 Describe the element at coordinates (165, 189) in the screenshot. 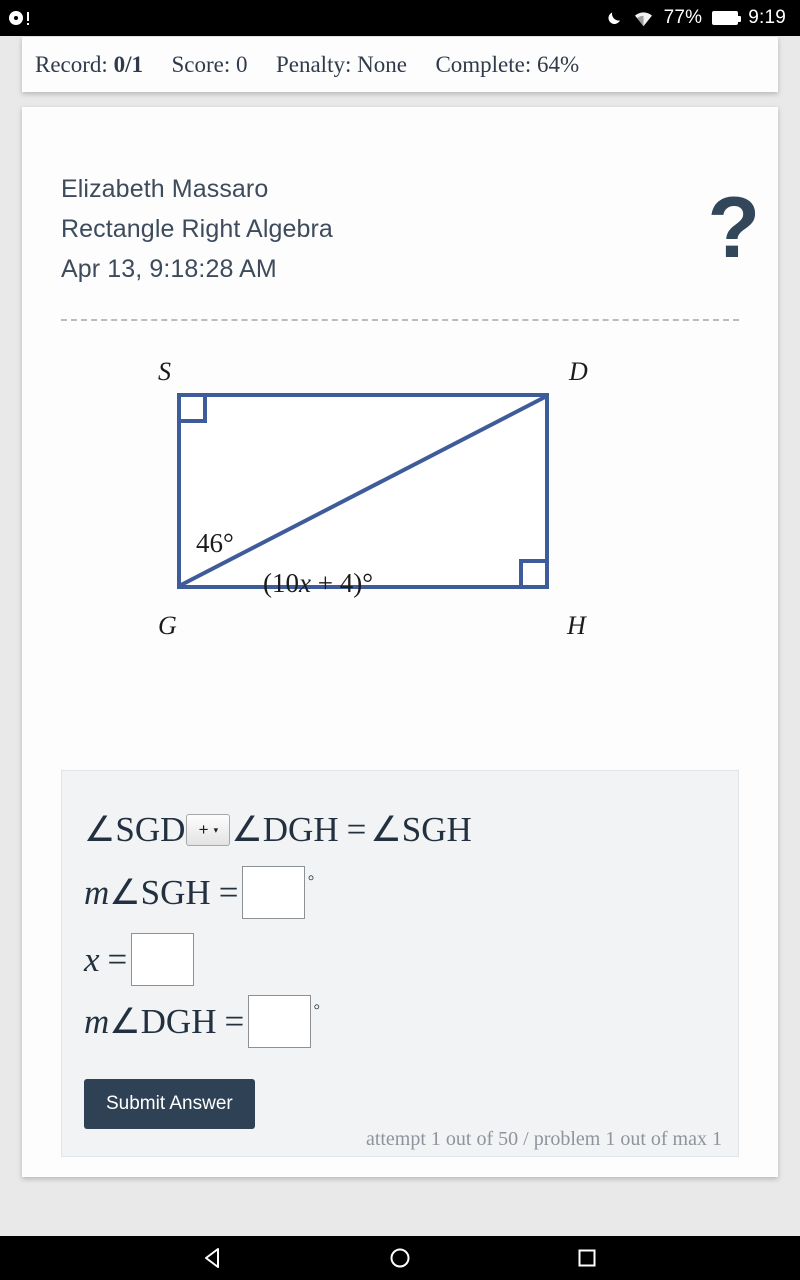

I see `student-name: Elizabeth Massaro` at that location.